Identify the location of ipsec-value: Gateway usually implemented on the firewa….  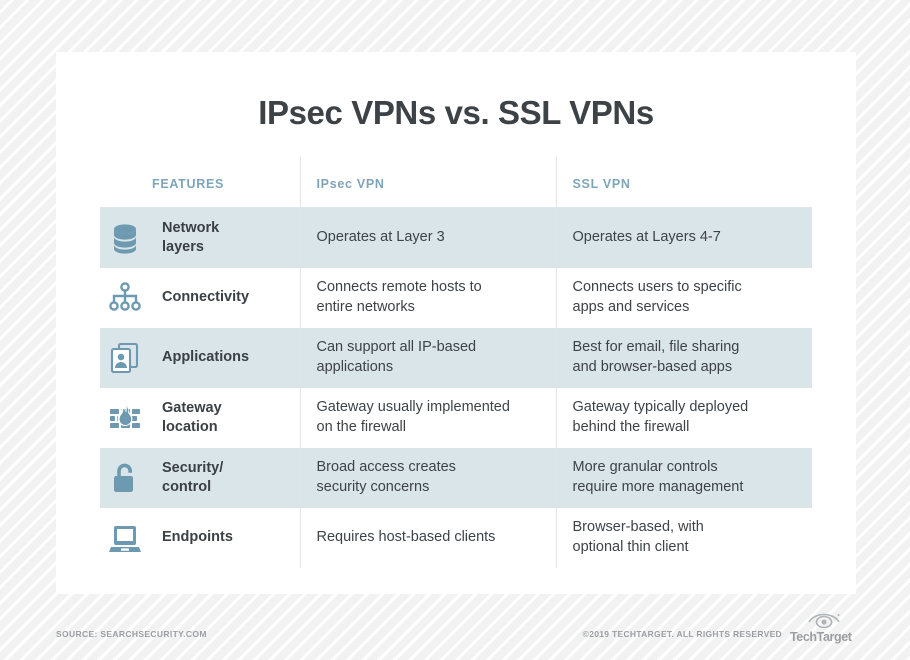
(427, 417).